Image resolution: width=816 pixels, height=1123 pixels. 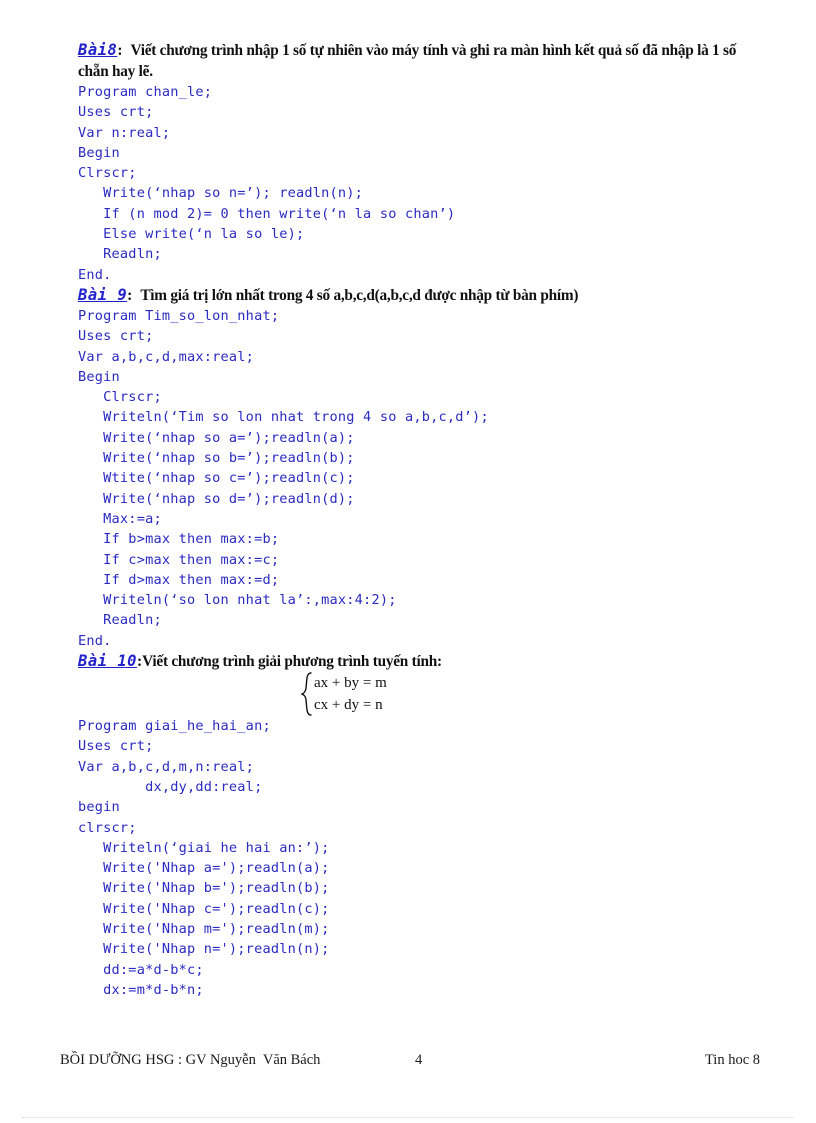 What do you see at coordinates (166, 356) in the screenshot?
I see `code-line: Var a,b,c,d,max:real;` at bounding box center [166, 356].